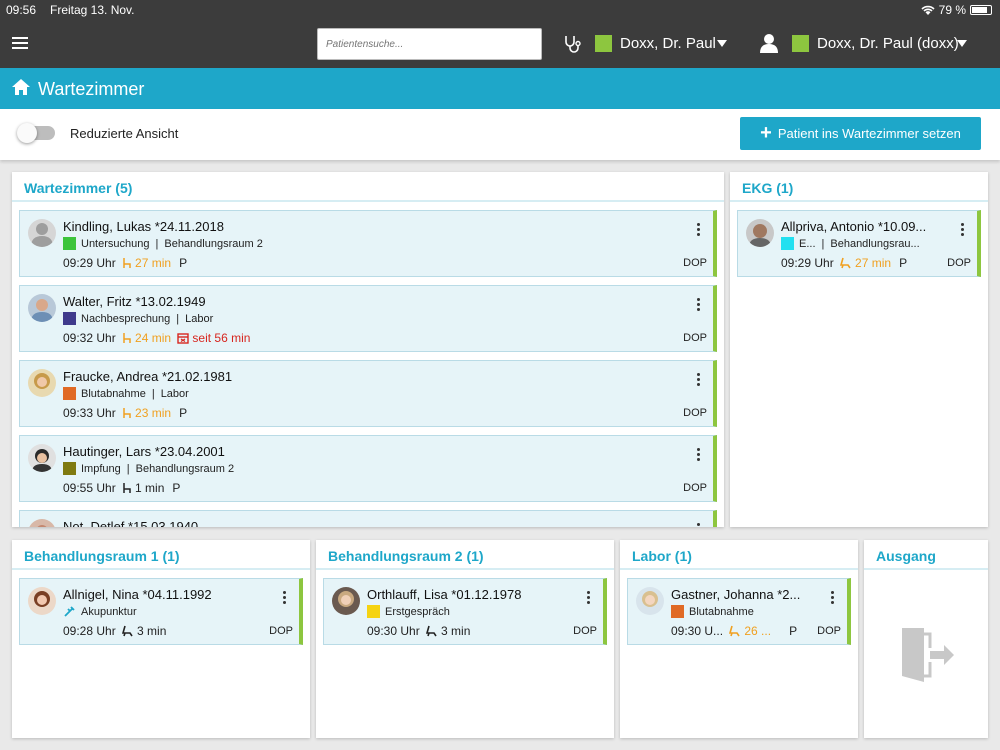 This screenshot has height=750, width=1000. I want to click on menu-icon, so click(20, 43).